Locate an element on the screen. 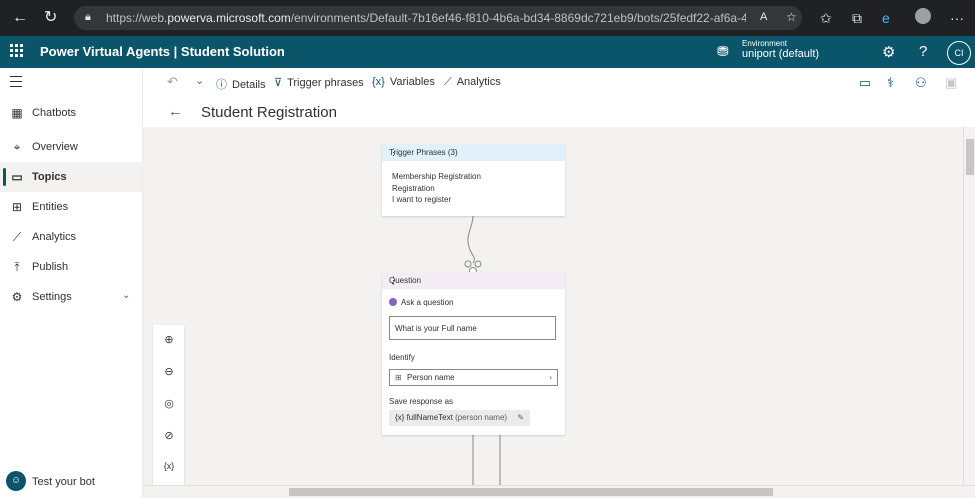 The height and width of the screenshot is (498, 975). save-response-label: Save response as is located at coordinates (421, 401).